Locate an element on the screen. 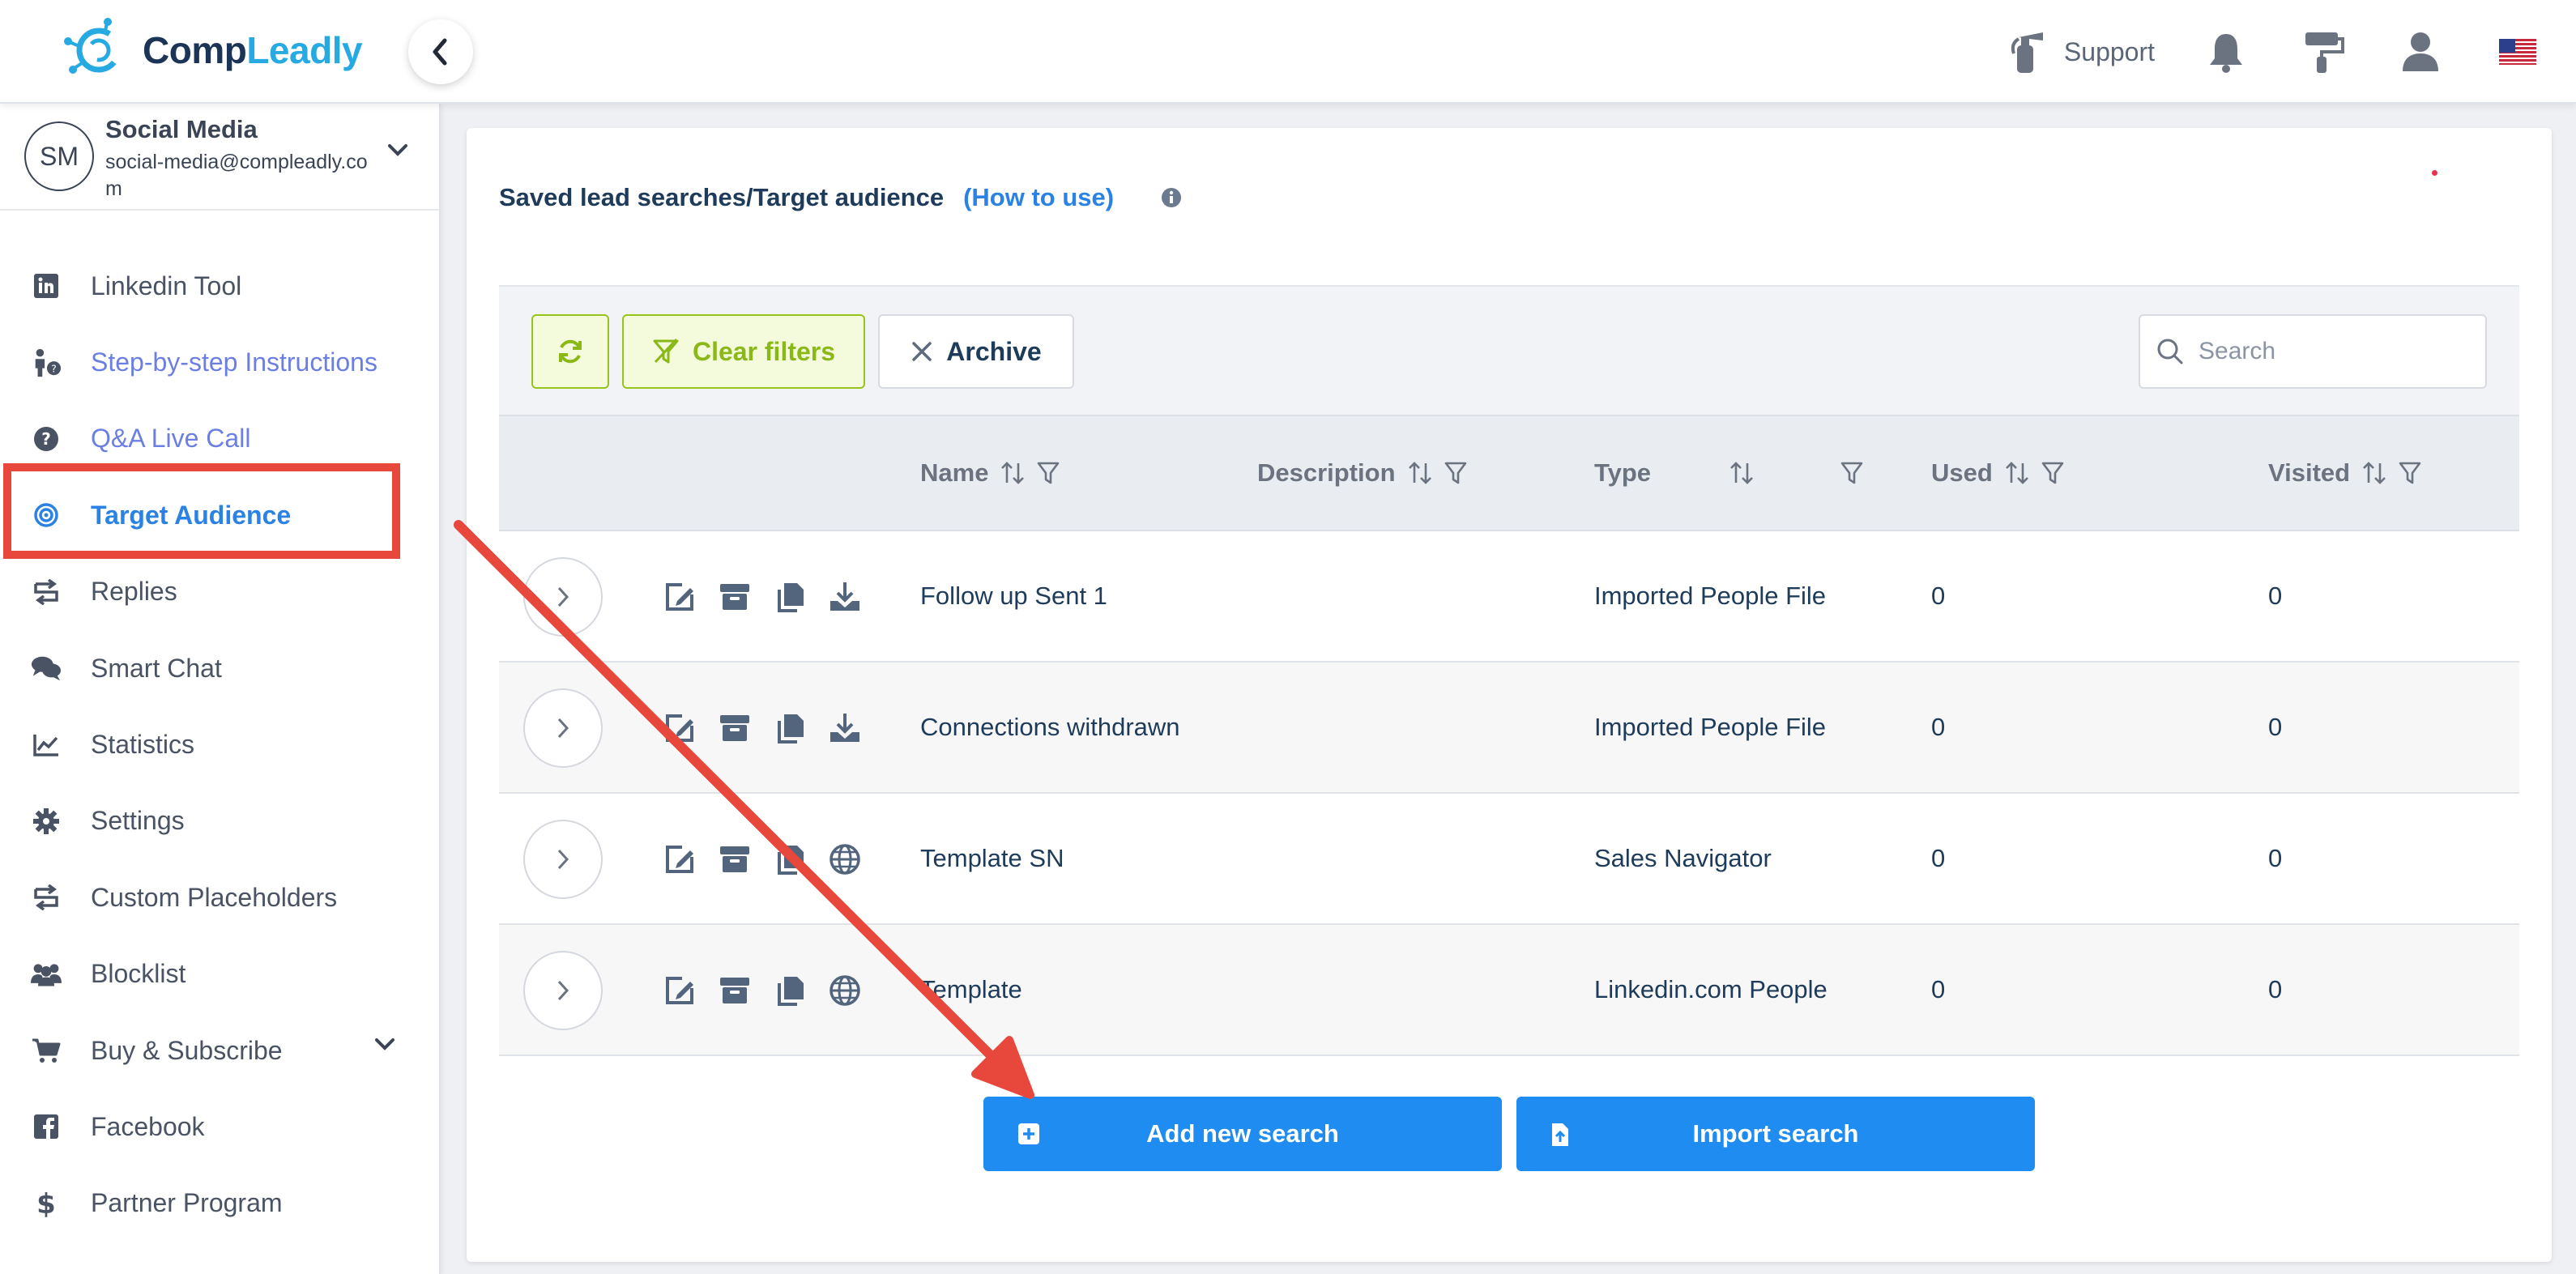 Image resolution: width=2576 pixels, height=1274 pixels. search-input is located at coordinates (2328, 351).